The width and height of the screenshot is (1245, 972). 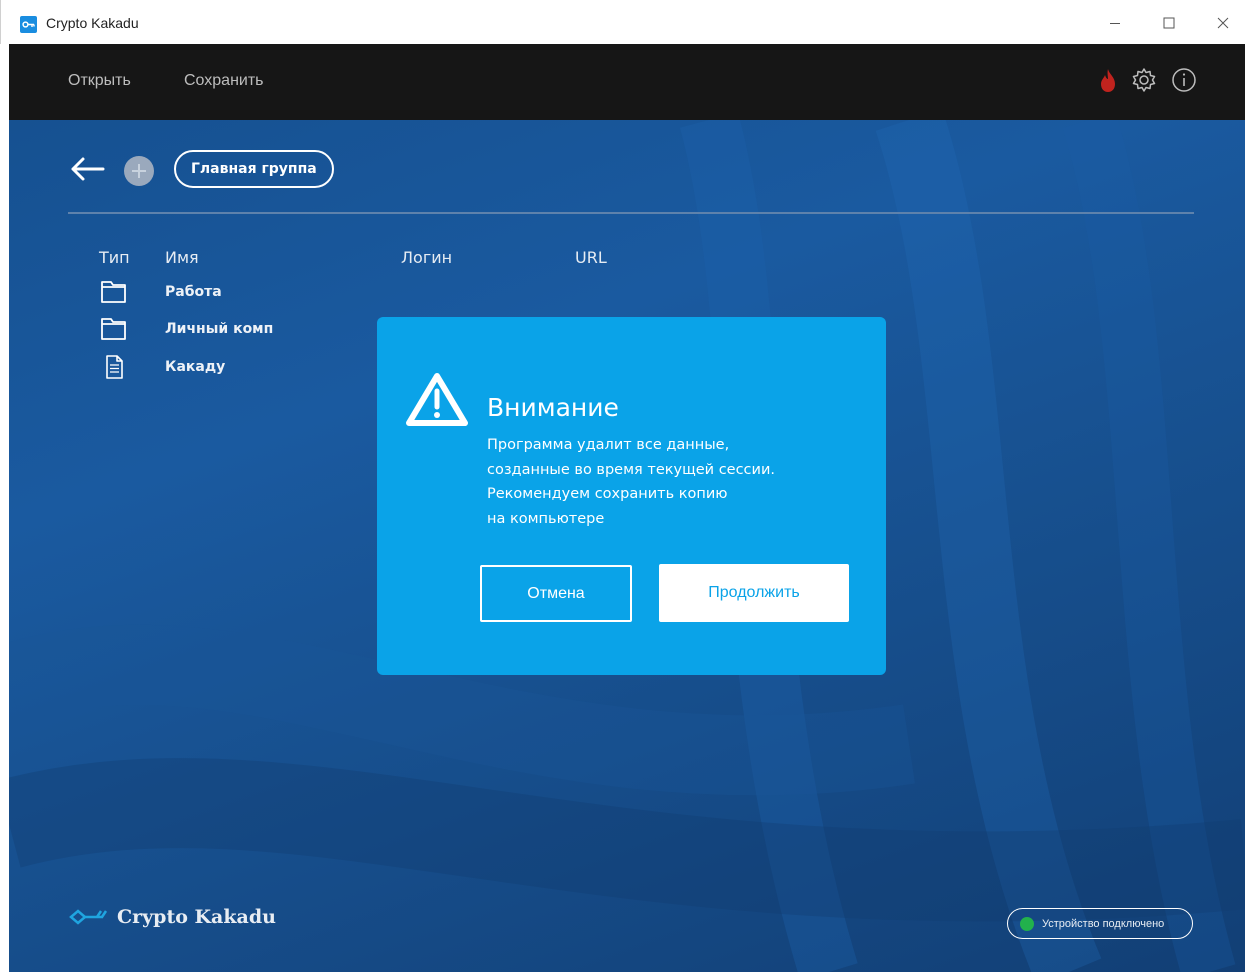 I want to click on divider, so click(x=631, y=213).